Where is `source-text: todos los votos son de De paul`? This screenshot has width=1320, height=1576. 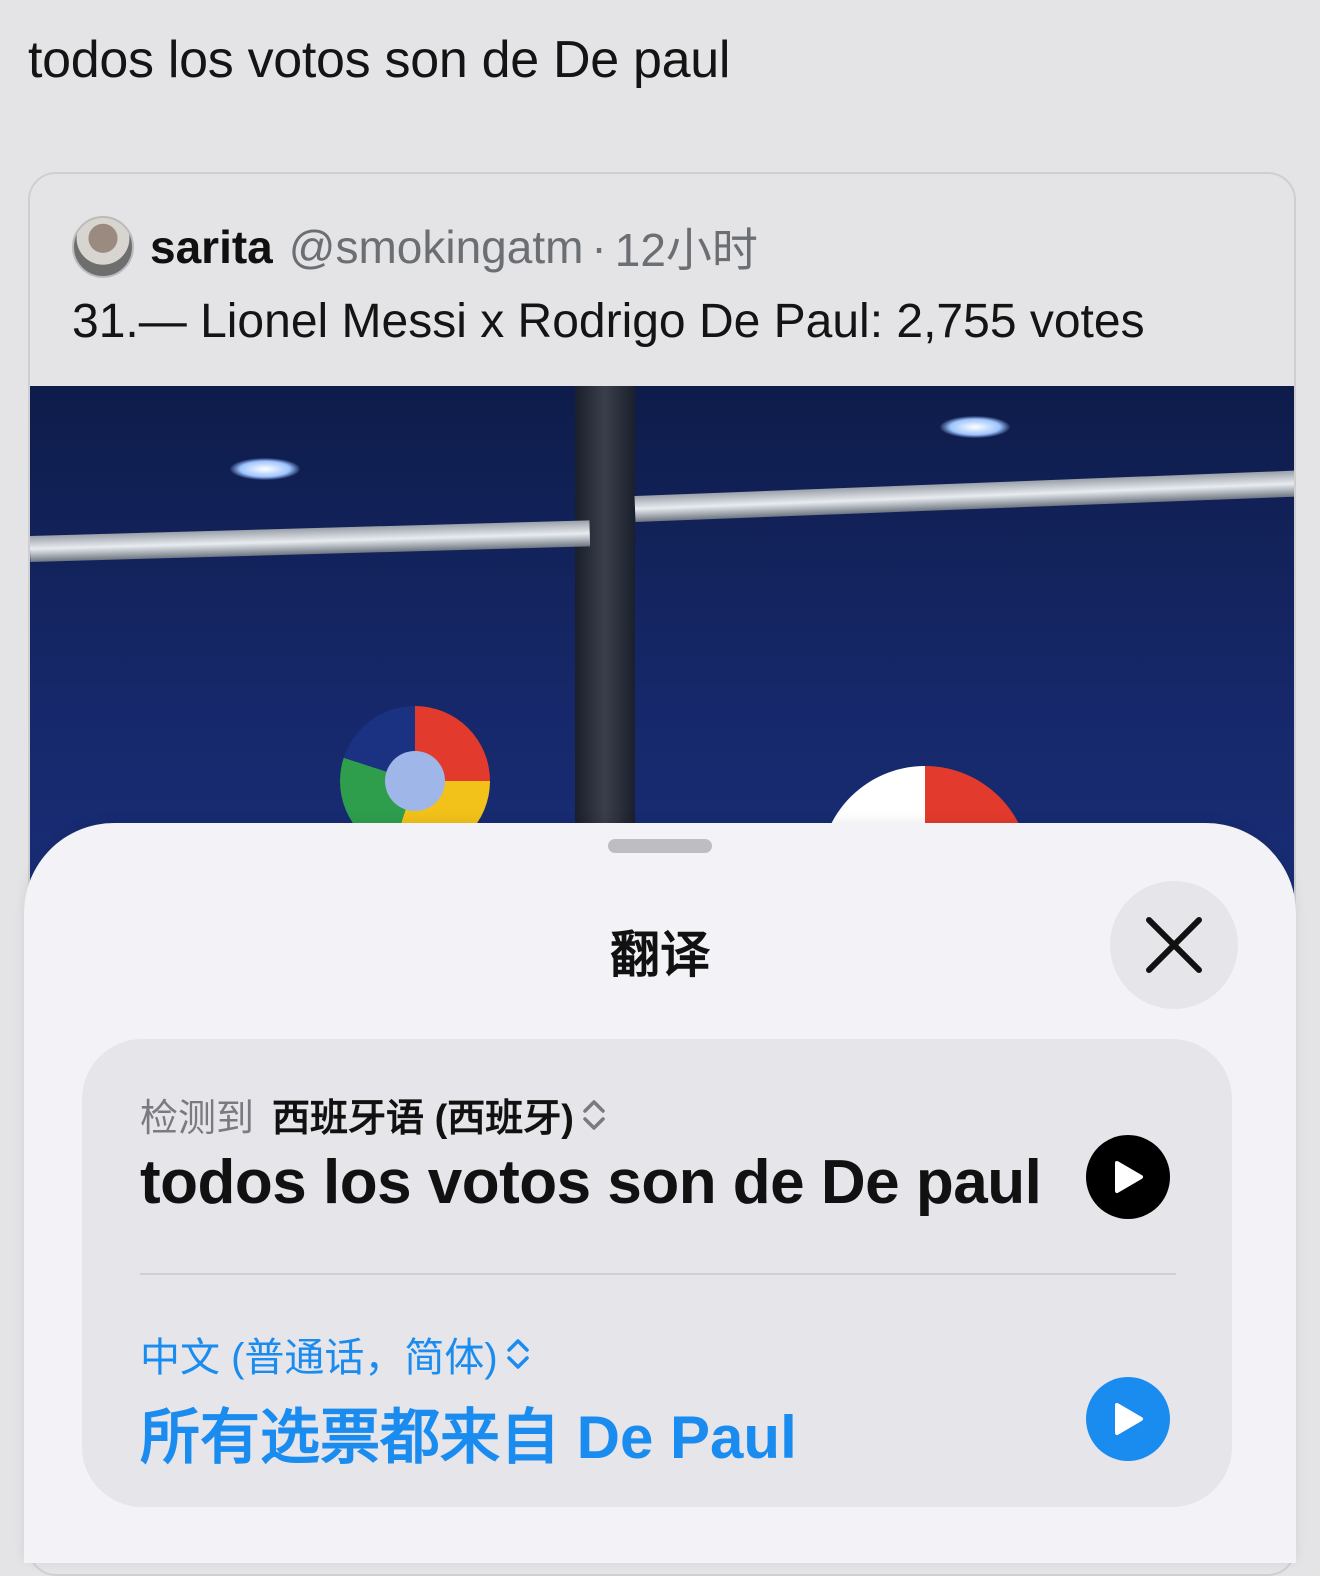
source-text: todos los votos son de De paul is located at coordinates (591, 1182).